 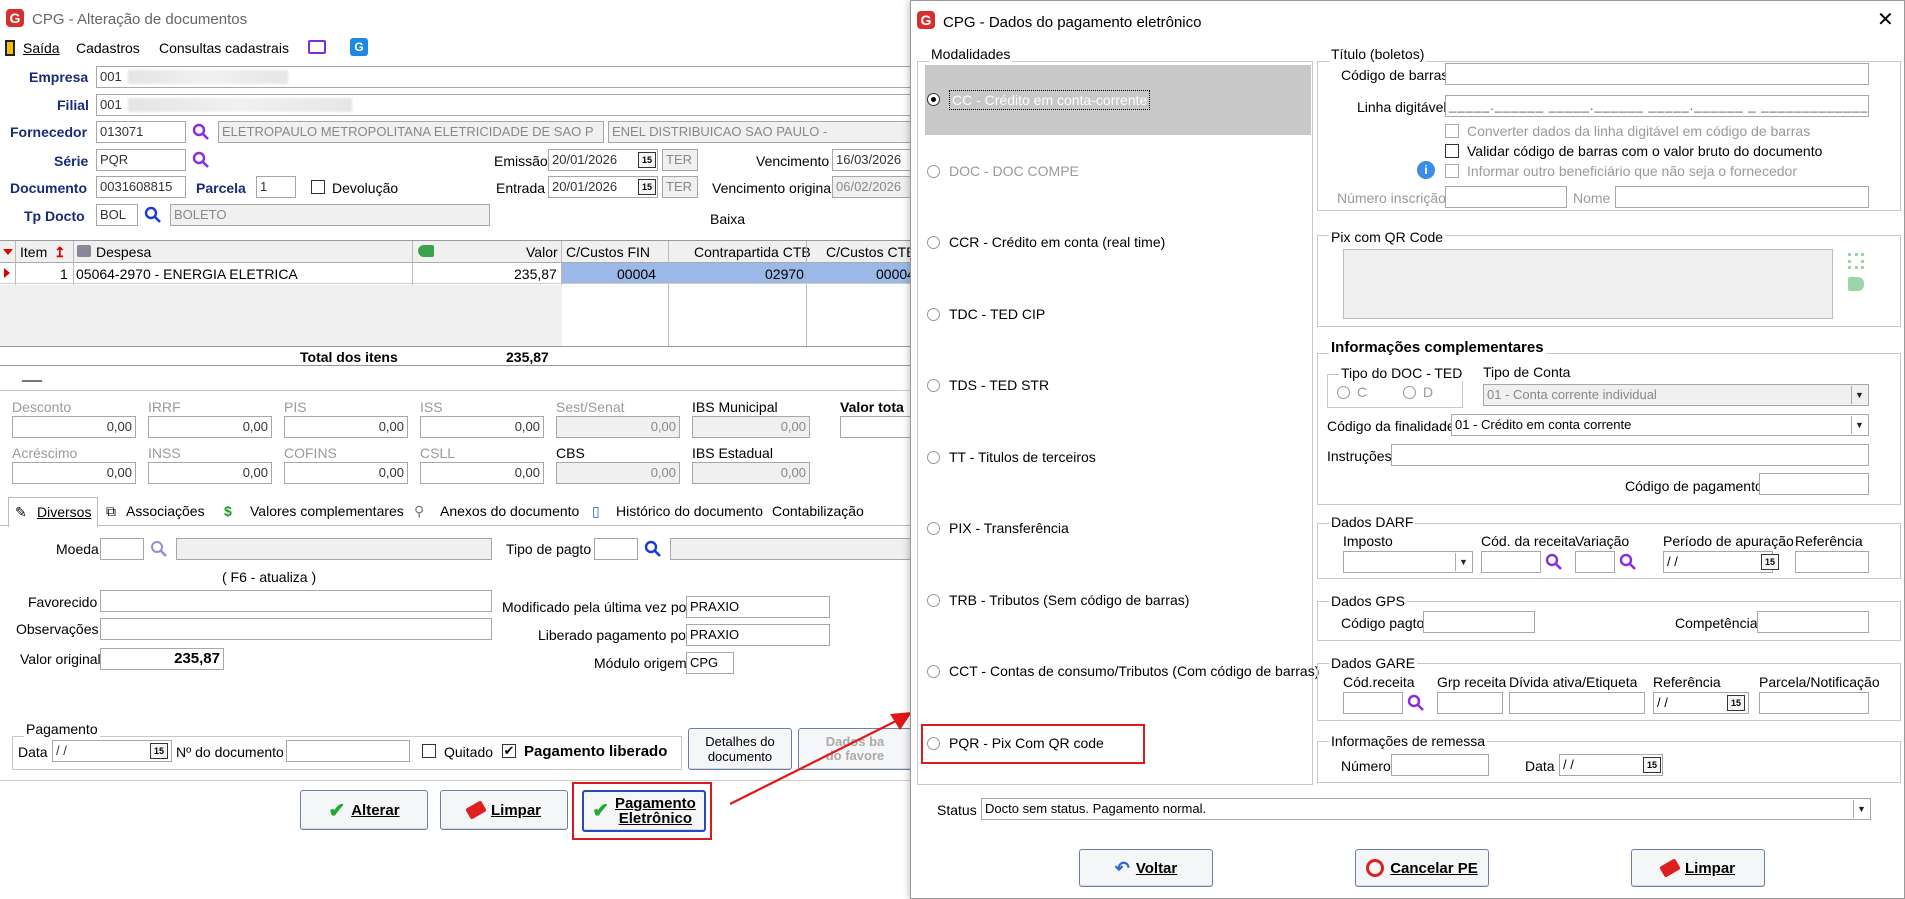 What do you see at coordinates (1506, 197) in the screenshot?
I see `numero-inscricao-input` at bounding box center [1506, 197].